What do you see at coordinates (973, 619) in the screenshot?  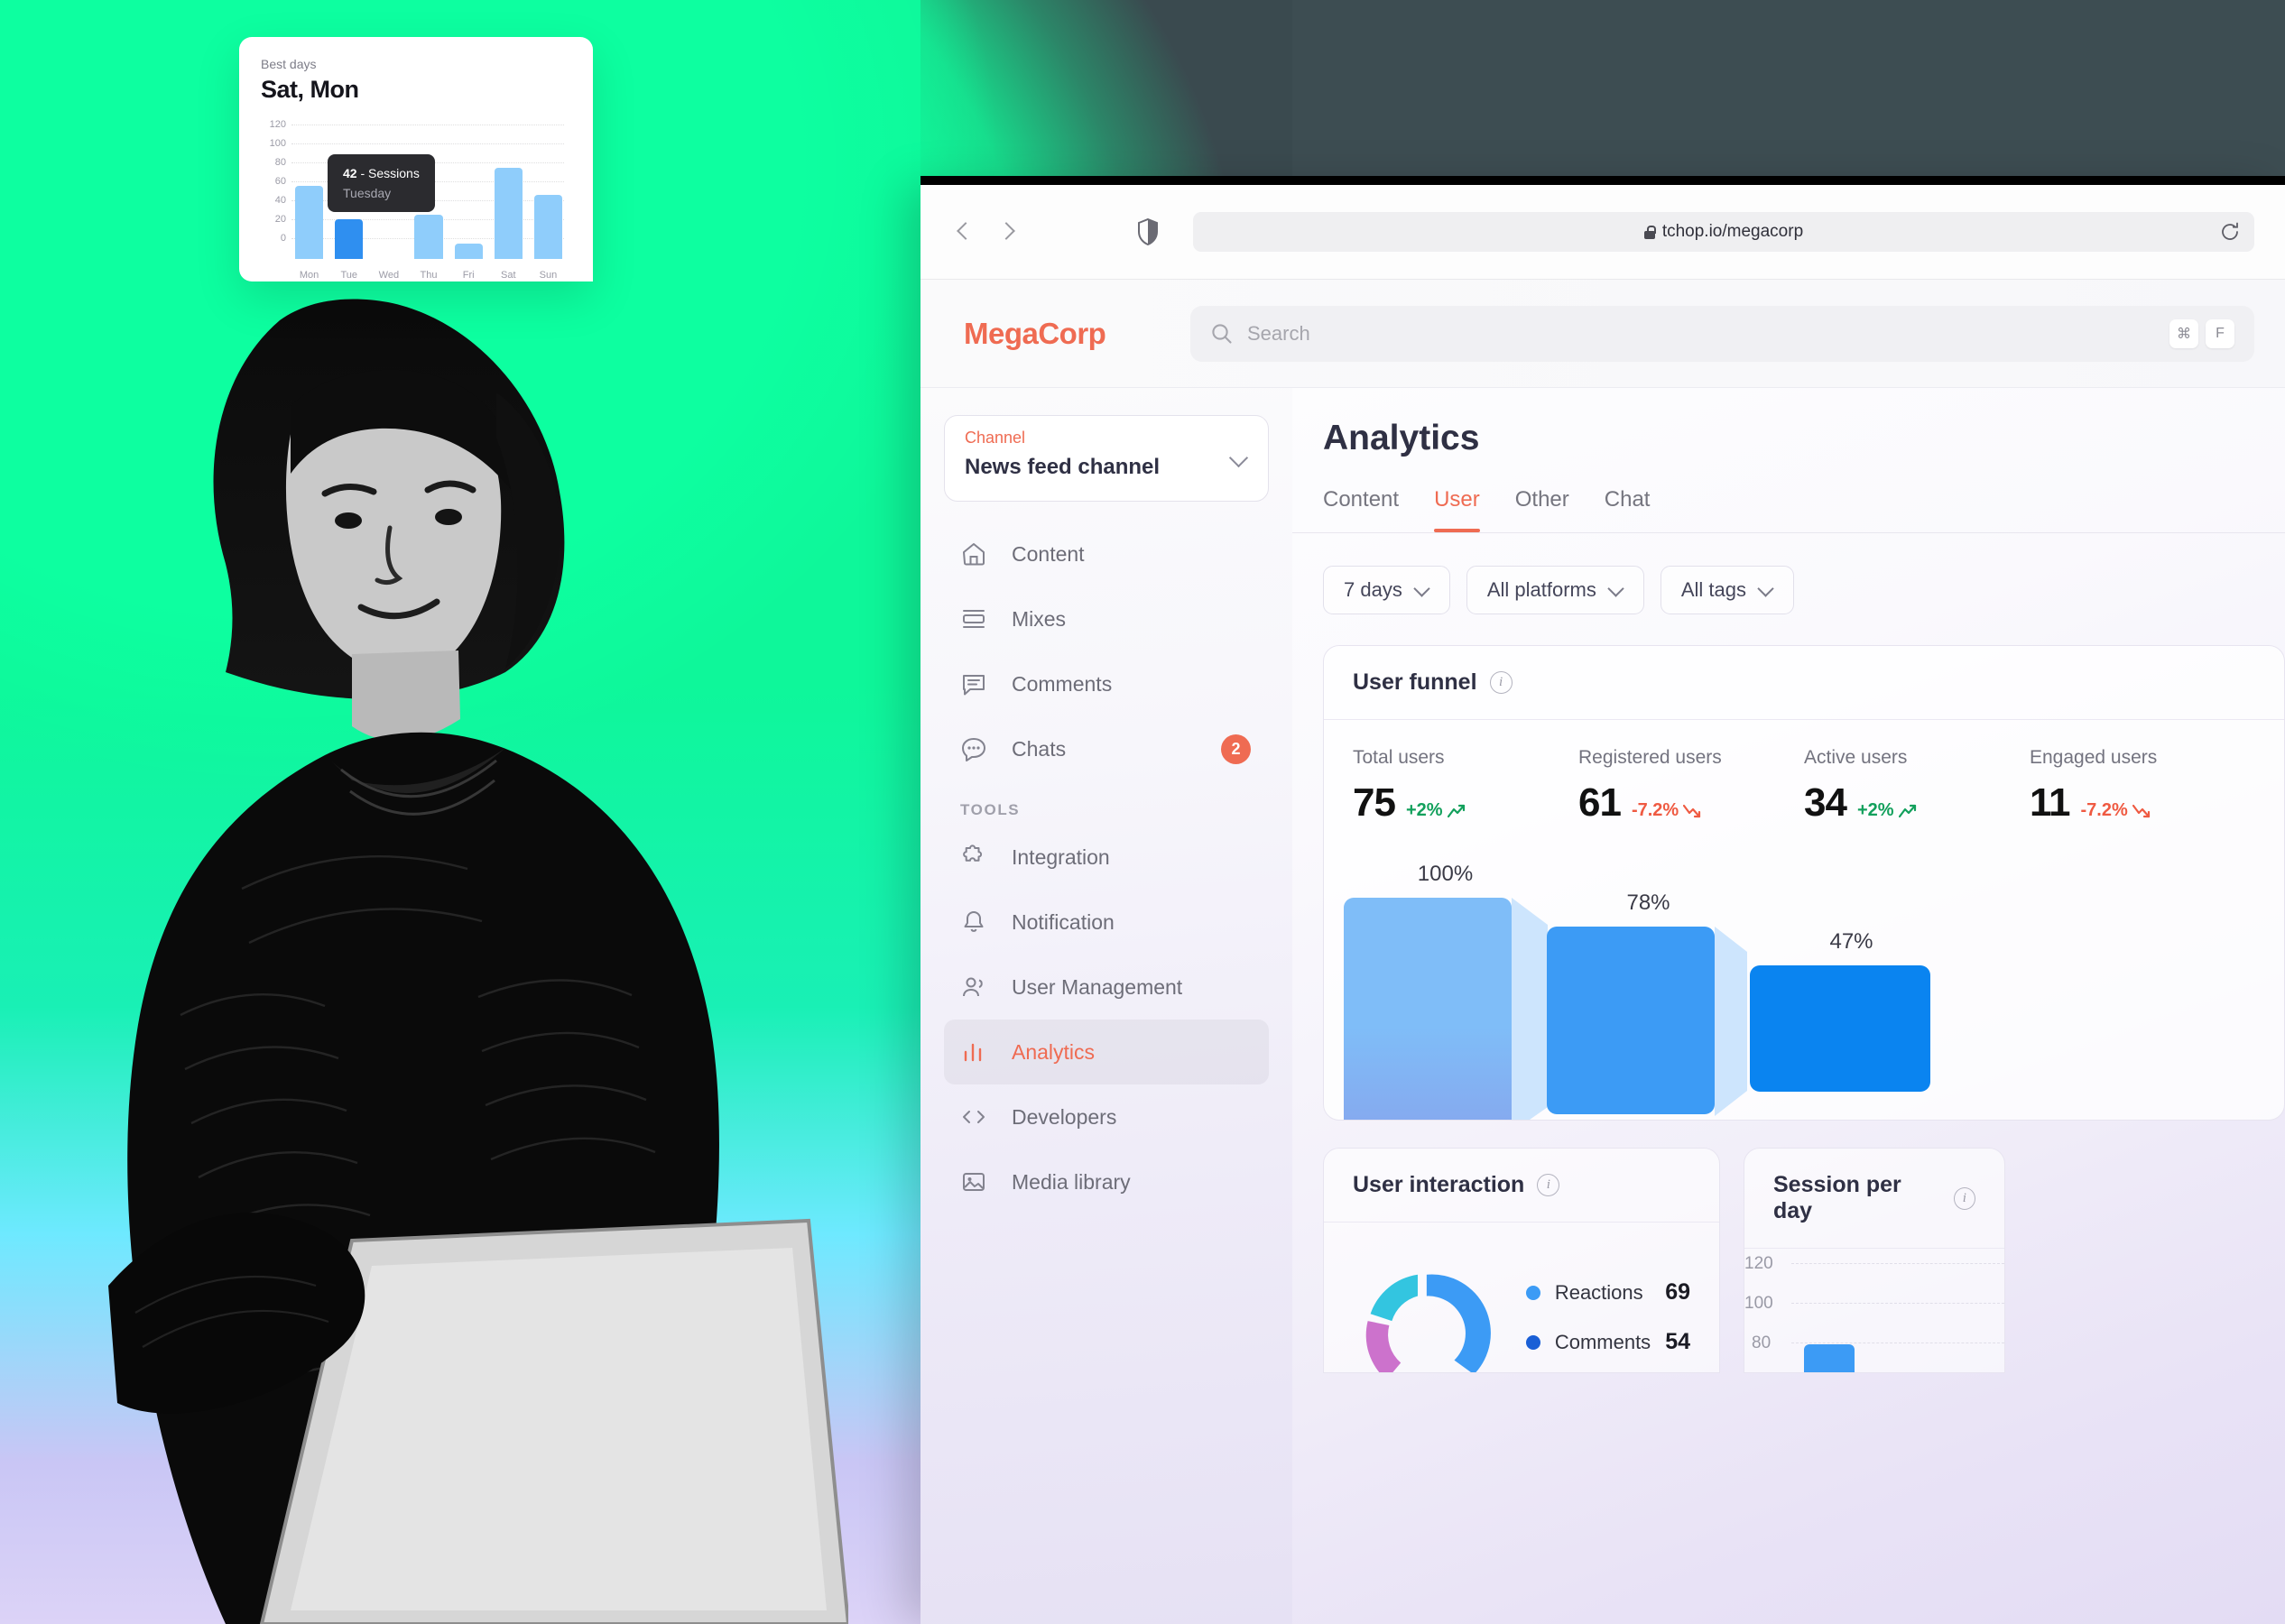 I see `layout-stack-icon` at bounding box center [973, 619].